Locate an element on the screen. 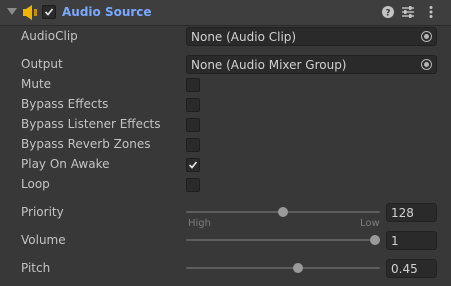 The width and height of the screenshot is (451, 286). volume-slider-thumb is located at coordinates (375, 240).